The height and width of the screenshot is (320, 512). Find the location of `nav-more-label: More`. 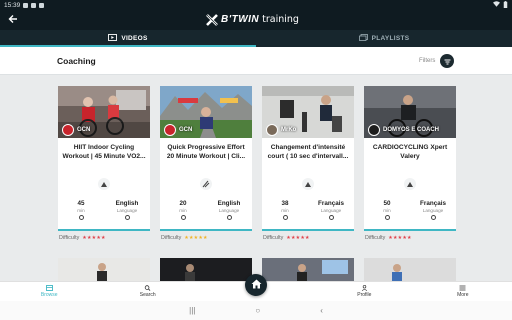

nav-more-label: More is located at coordinates (463, 295).